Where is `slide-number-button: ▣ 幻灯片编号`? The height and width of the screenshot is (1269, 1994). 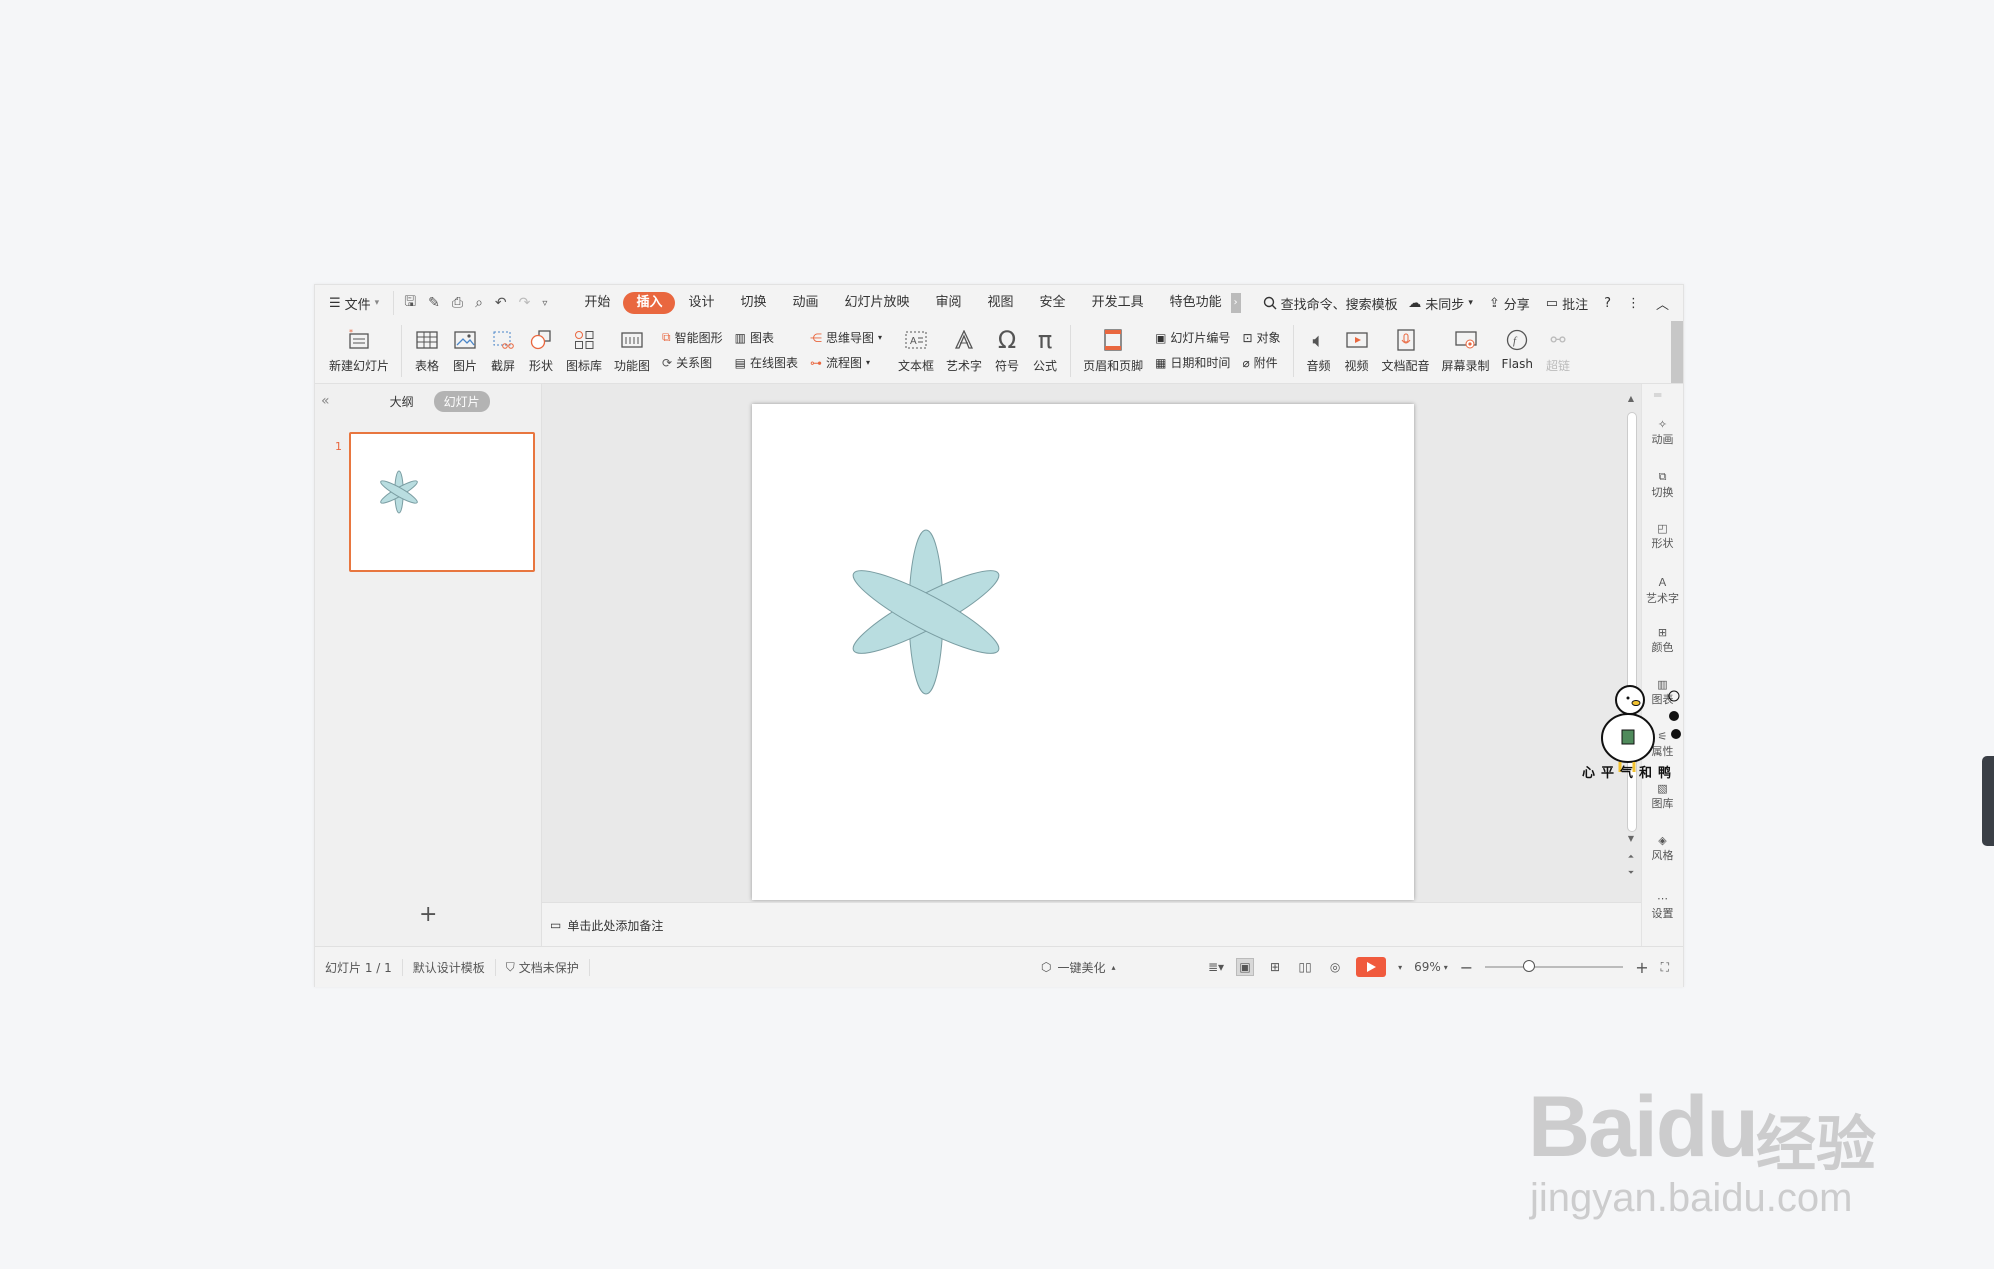 slide-number-button: ▣ 幻灯片编号 is located at coordinates (1192, 337).